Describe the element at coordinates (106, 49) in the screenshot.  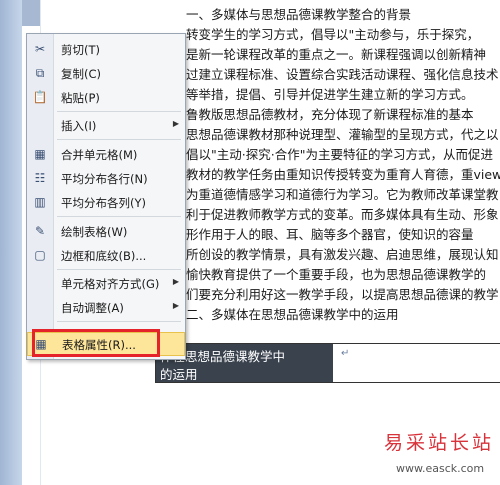
I see `menu-item-cut: ✂ 剪切(T)` at that location.